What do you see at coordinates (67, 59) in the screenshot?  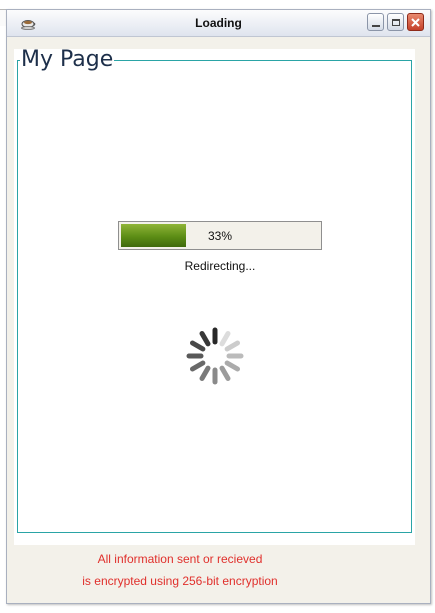 I see `page-title: My Page` at bounding box center [67, 59].